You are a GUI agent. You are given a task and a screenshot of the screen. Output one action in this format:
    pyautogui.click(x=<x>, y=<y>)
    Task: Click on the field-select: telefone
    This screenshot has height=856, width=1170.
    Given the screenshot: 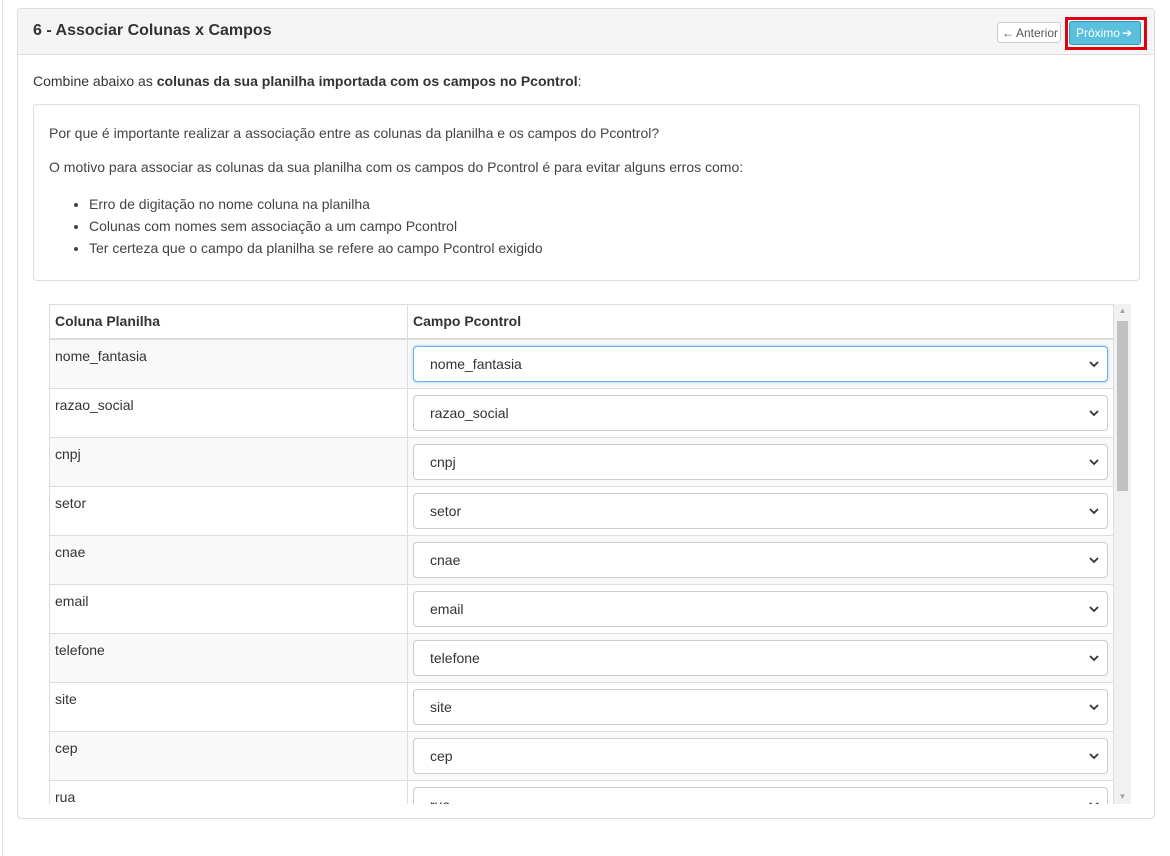 What is the action you would take?
    pyautogui.click(x=760, y=657)
    